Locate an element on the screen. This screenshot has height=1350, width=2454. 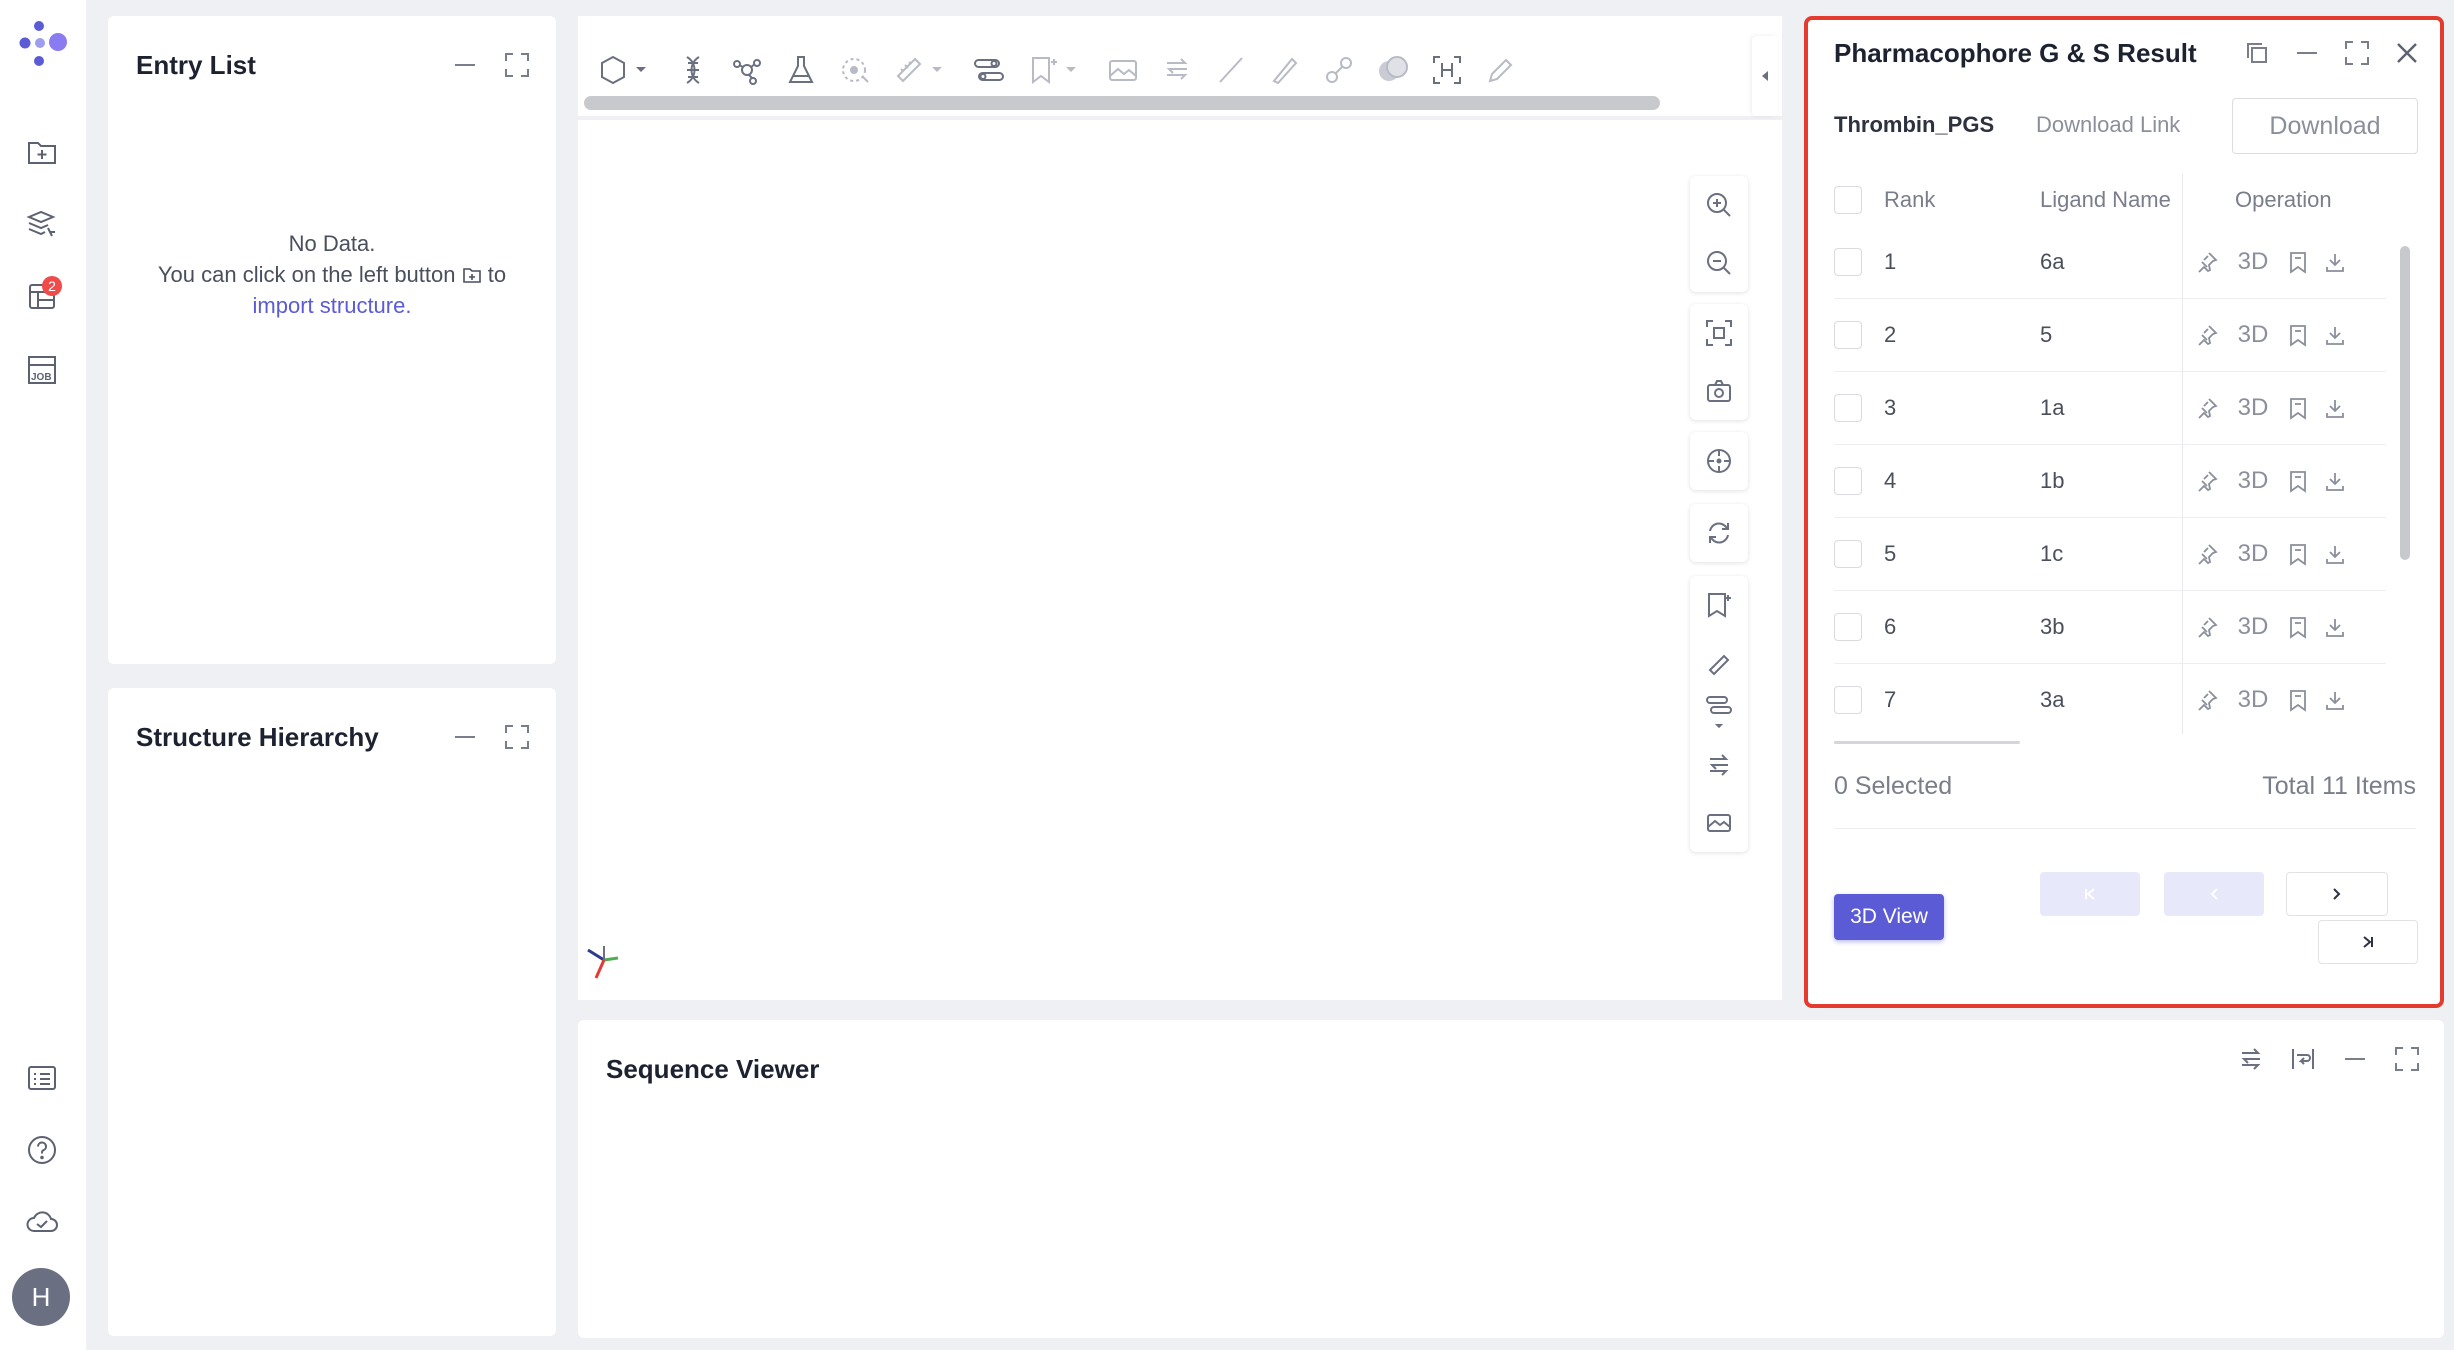
export-image-icon is located at coordinates (1719, 823).